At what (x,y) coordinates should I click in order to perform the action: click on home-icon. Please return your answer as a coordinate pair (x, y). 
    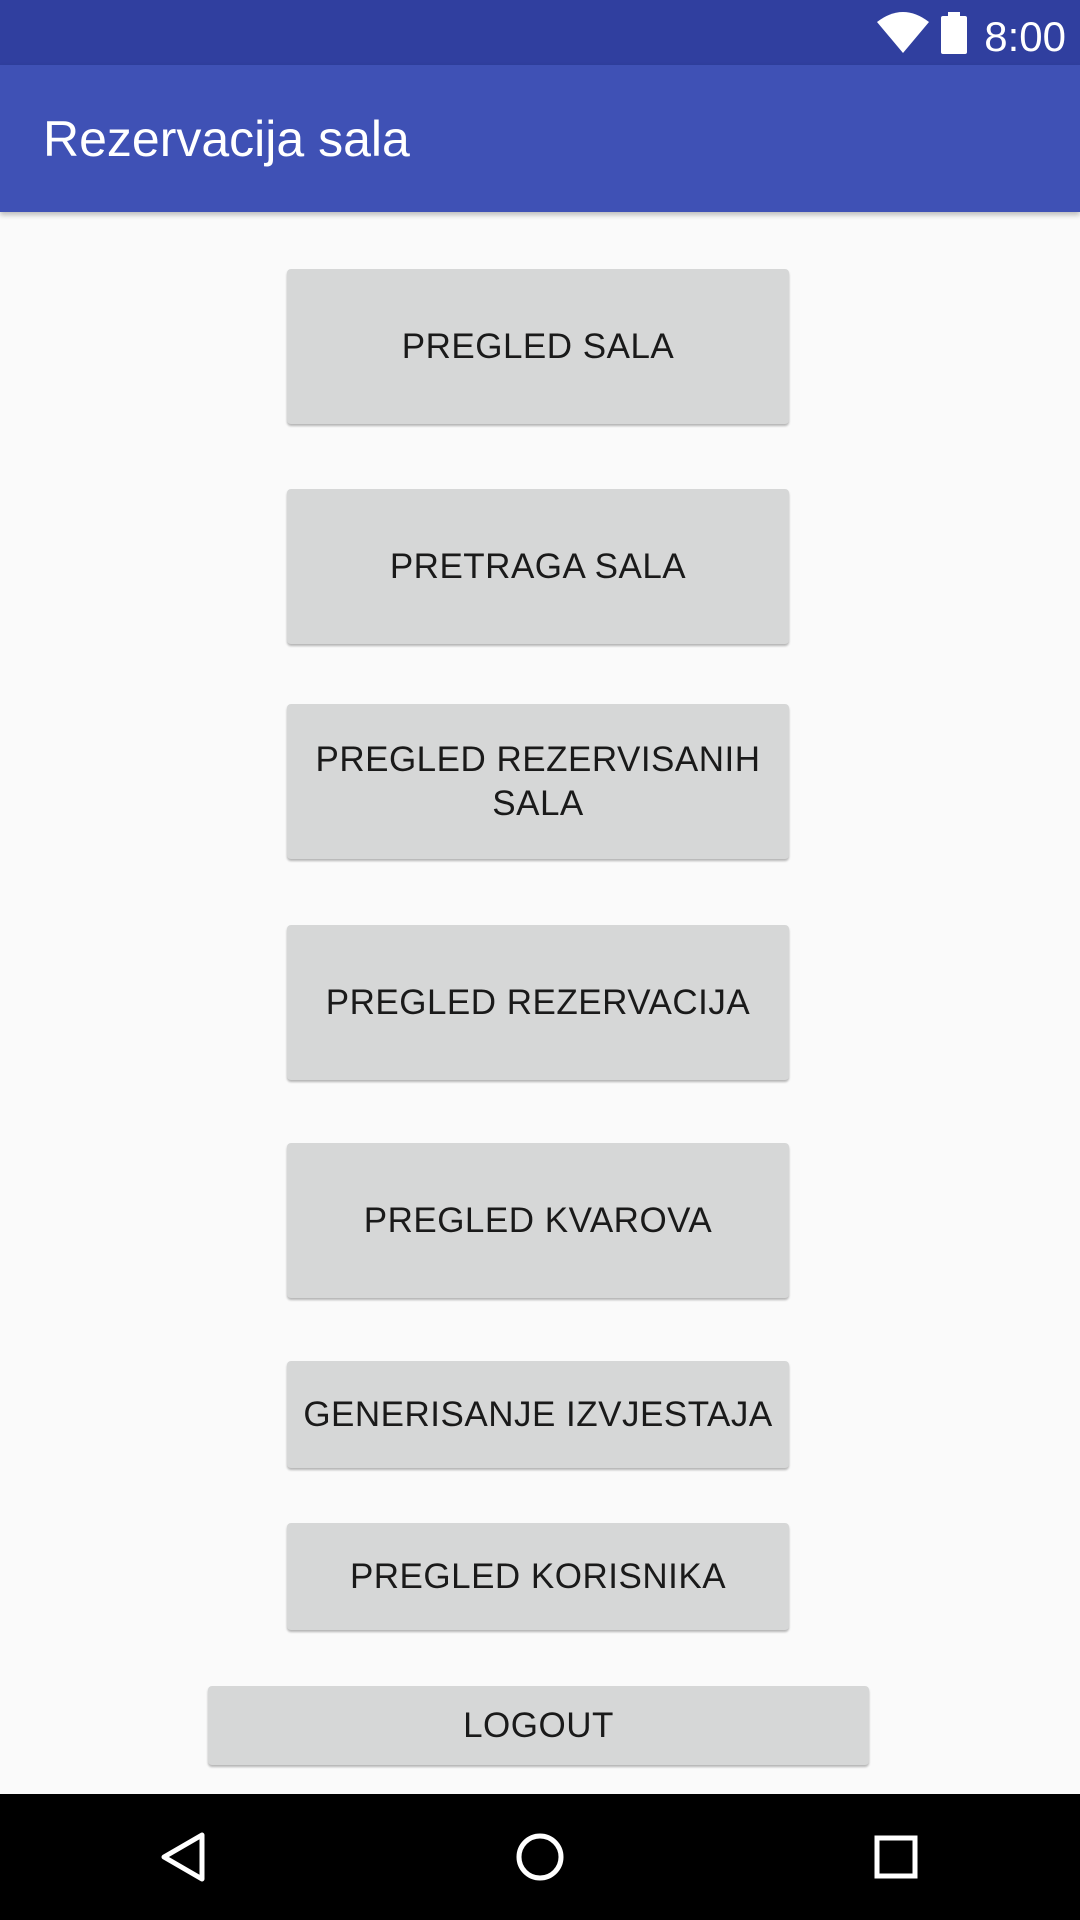
    Looking at the image, I should click on (540, 1857).